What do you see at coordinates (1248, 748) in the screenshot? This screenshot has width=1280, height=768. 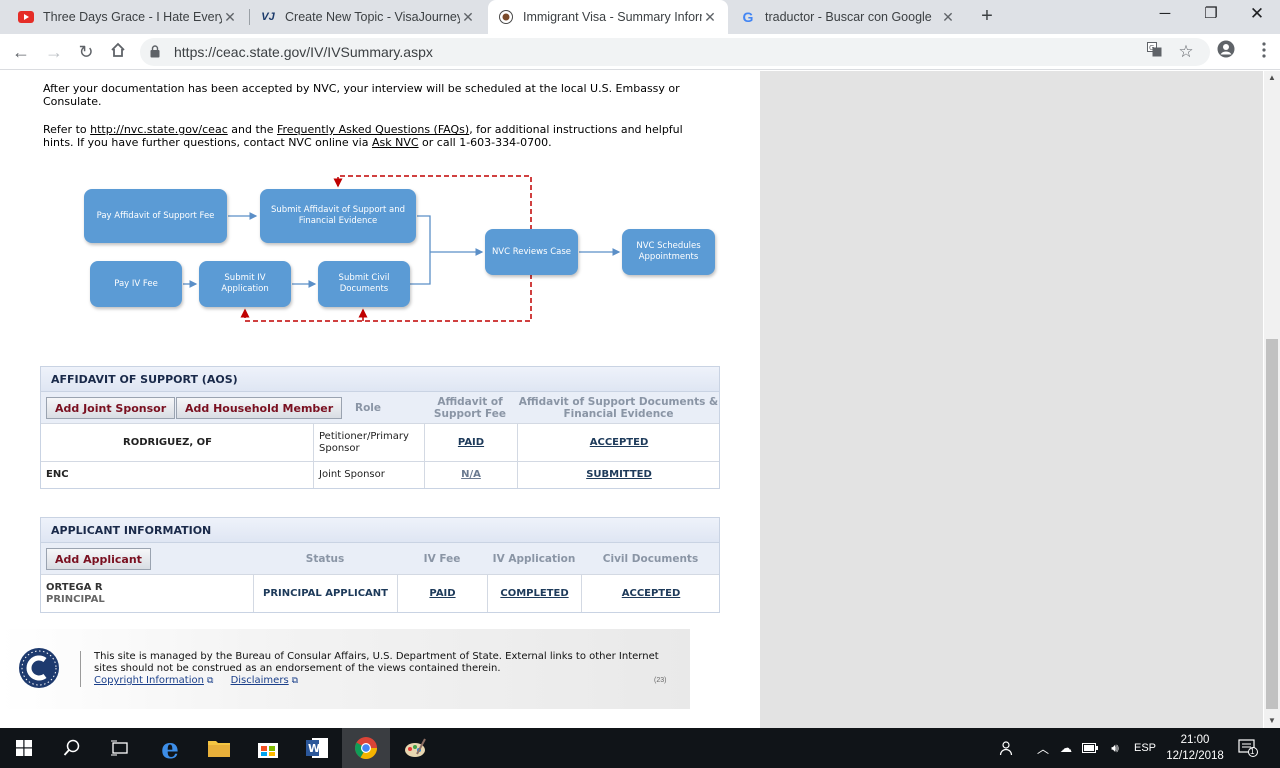 I see `notification-center-icon: 1` at bounding box center [1248, 748].